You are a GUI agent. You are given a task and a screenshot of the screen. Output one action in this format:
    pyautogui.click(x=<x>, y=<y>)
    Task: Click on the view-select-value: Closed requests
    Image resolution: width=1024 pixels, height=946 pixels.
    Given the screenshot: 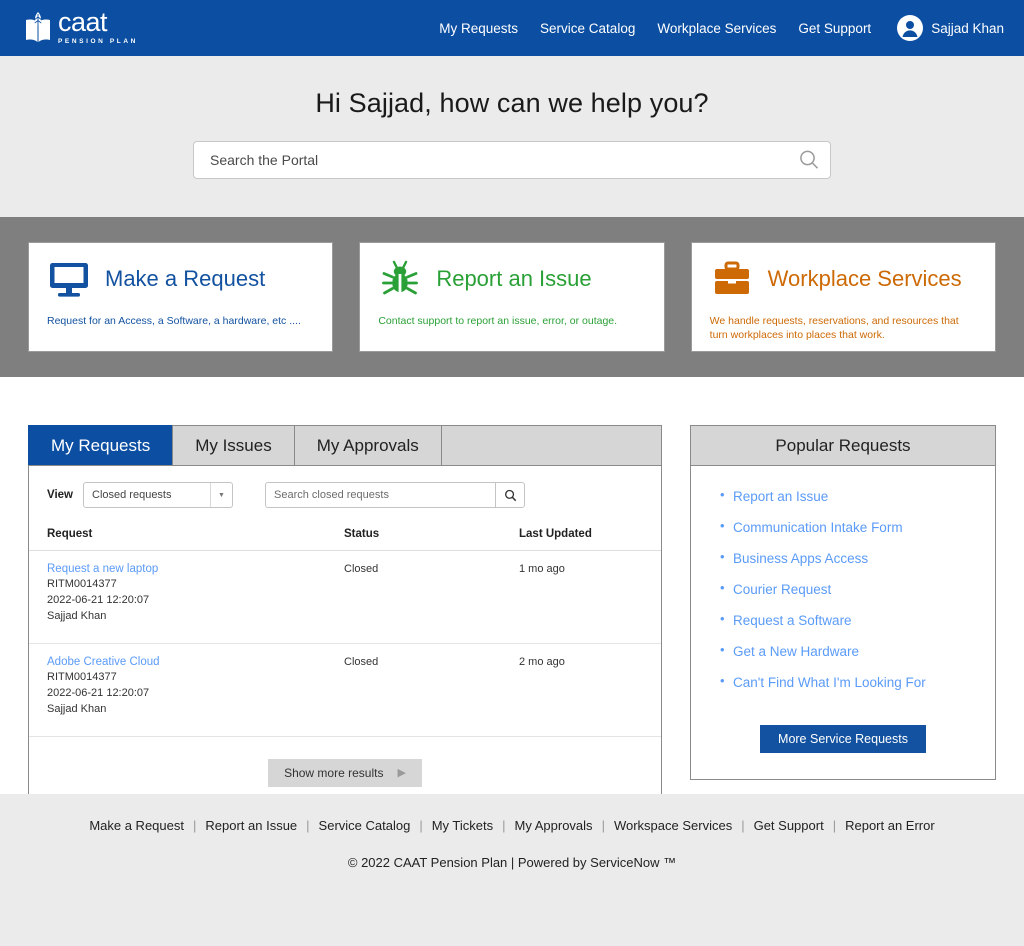 What is the action you would take?
    pyautogui.click(x=132, y=495)
    